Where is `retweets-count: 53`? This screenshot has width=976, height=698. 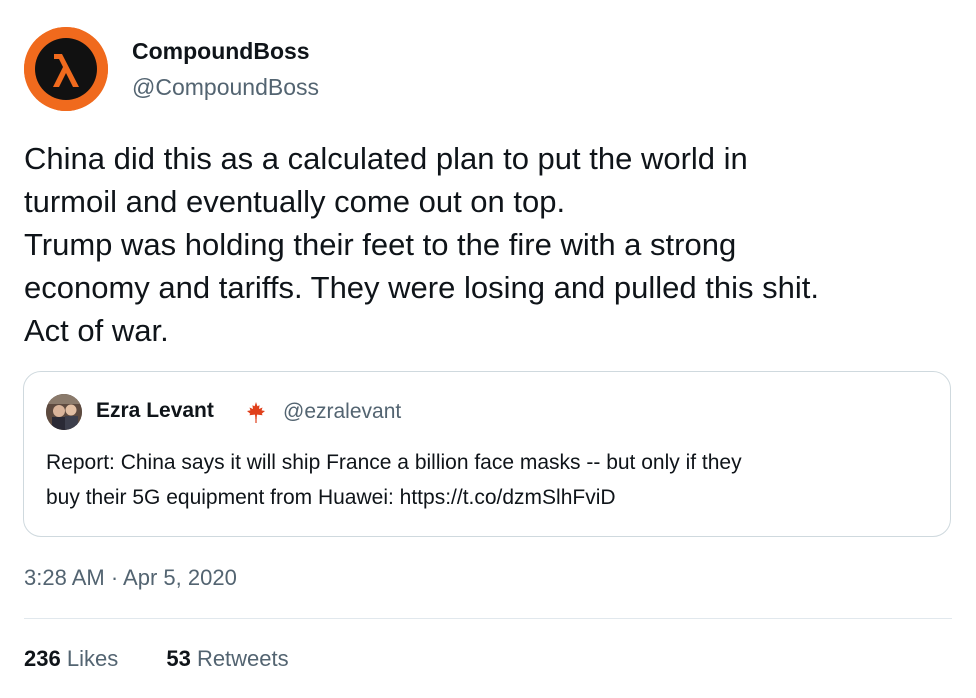 retweets-count: 53 is located at coordinates (178, 658).